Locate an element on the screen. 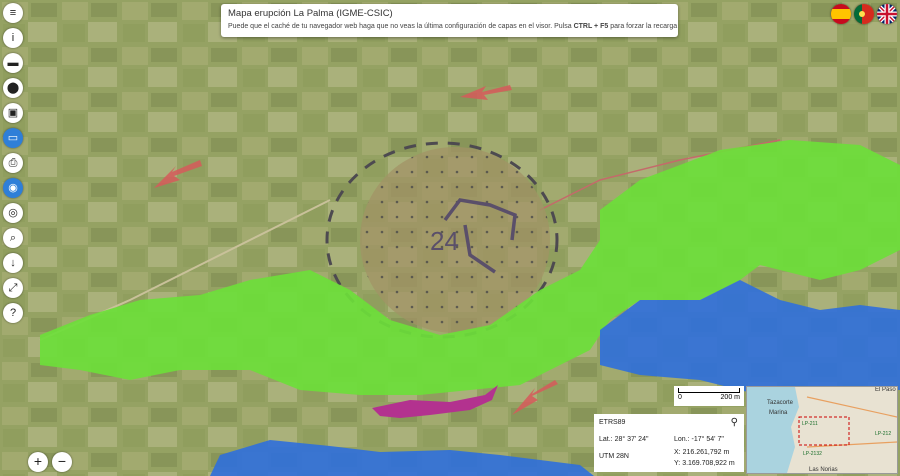 Image resolution: width=900 pixels, height=476 pixels. help-button: ? is located at coordinates (13, 313).